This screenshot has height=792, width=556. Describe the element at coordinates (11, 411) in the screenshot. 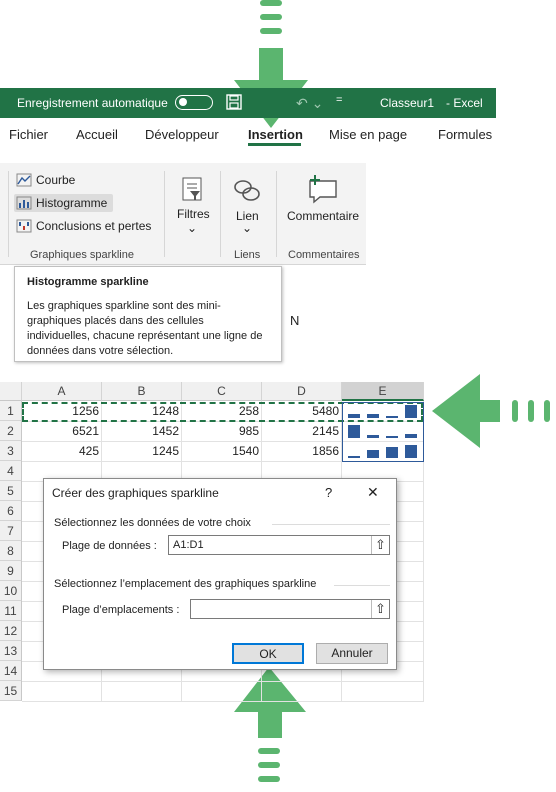

I see `row-header: 1` at that location.